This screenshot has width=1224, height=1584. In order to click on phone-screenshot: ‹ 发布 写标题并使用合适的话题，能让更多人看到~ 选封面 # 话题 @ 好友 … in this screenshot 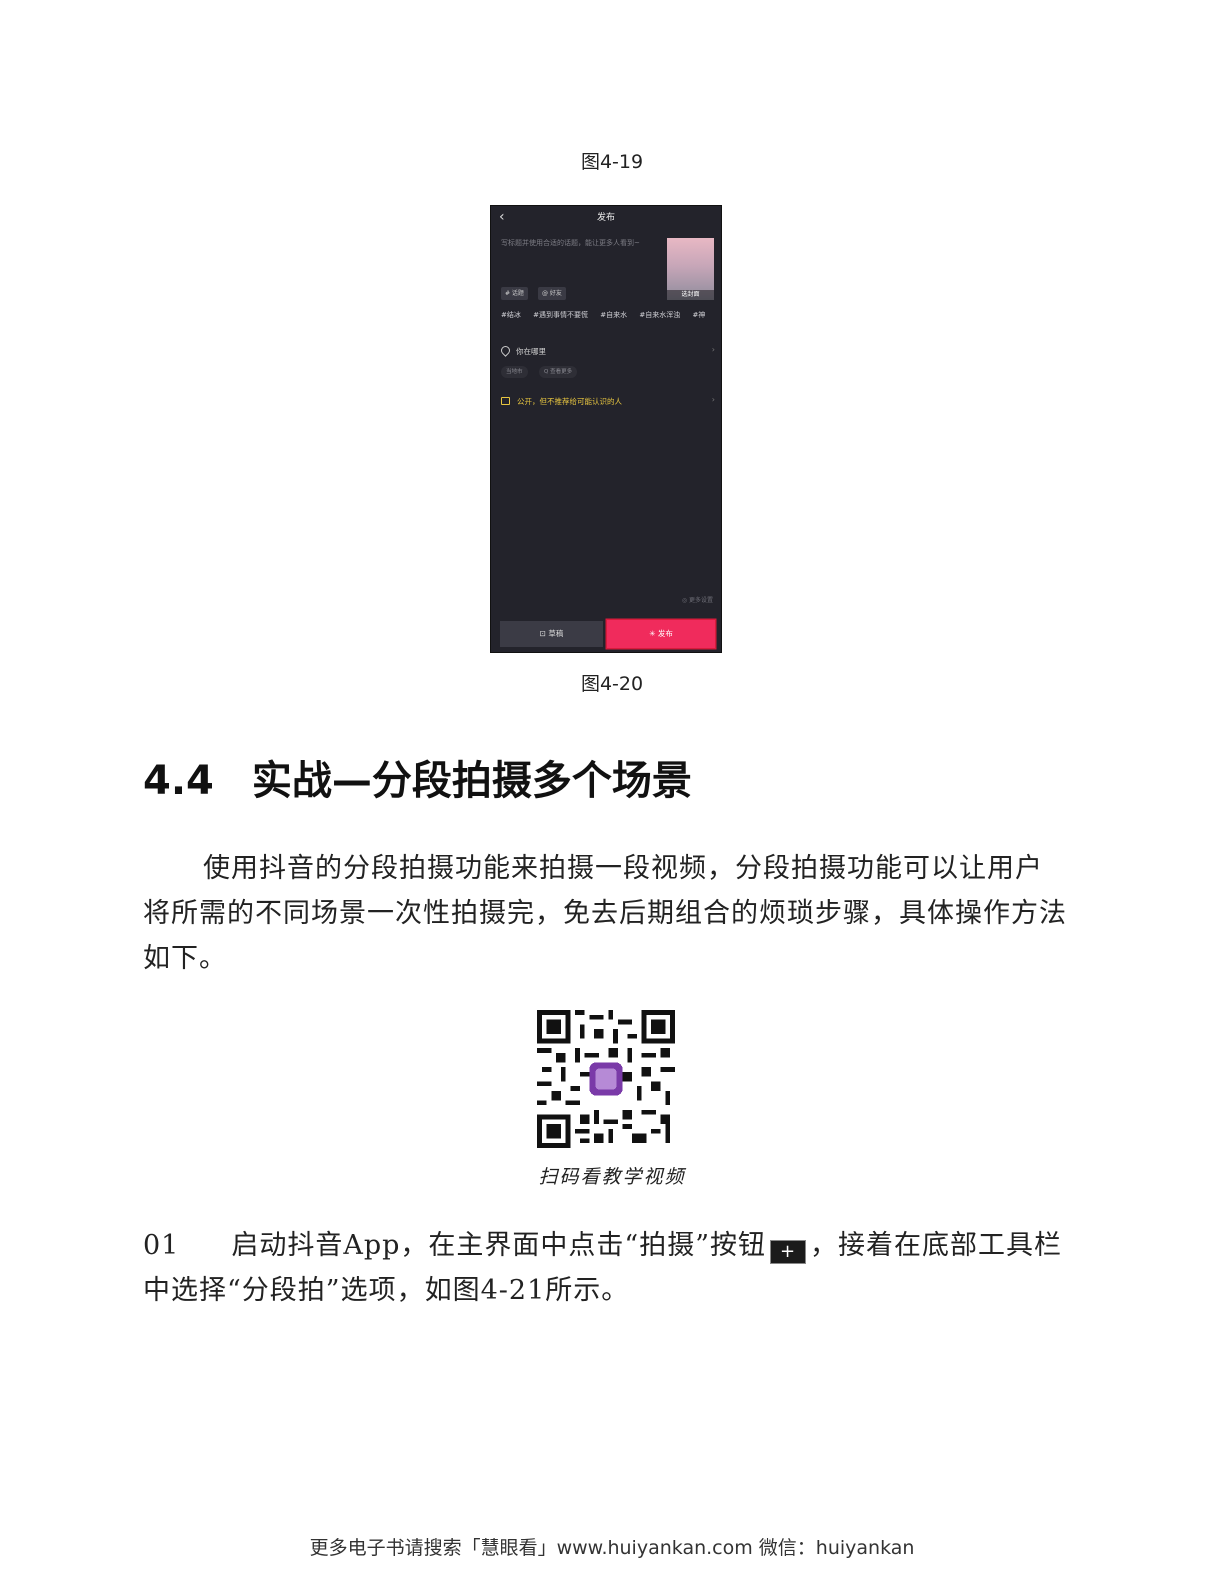, I will do `click(606, 429)`.